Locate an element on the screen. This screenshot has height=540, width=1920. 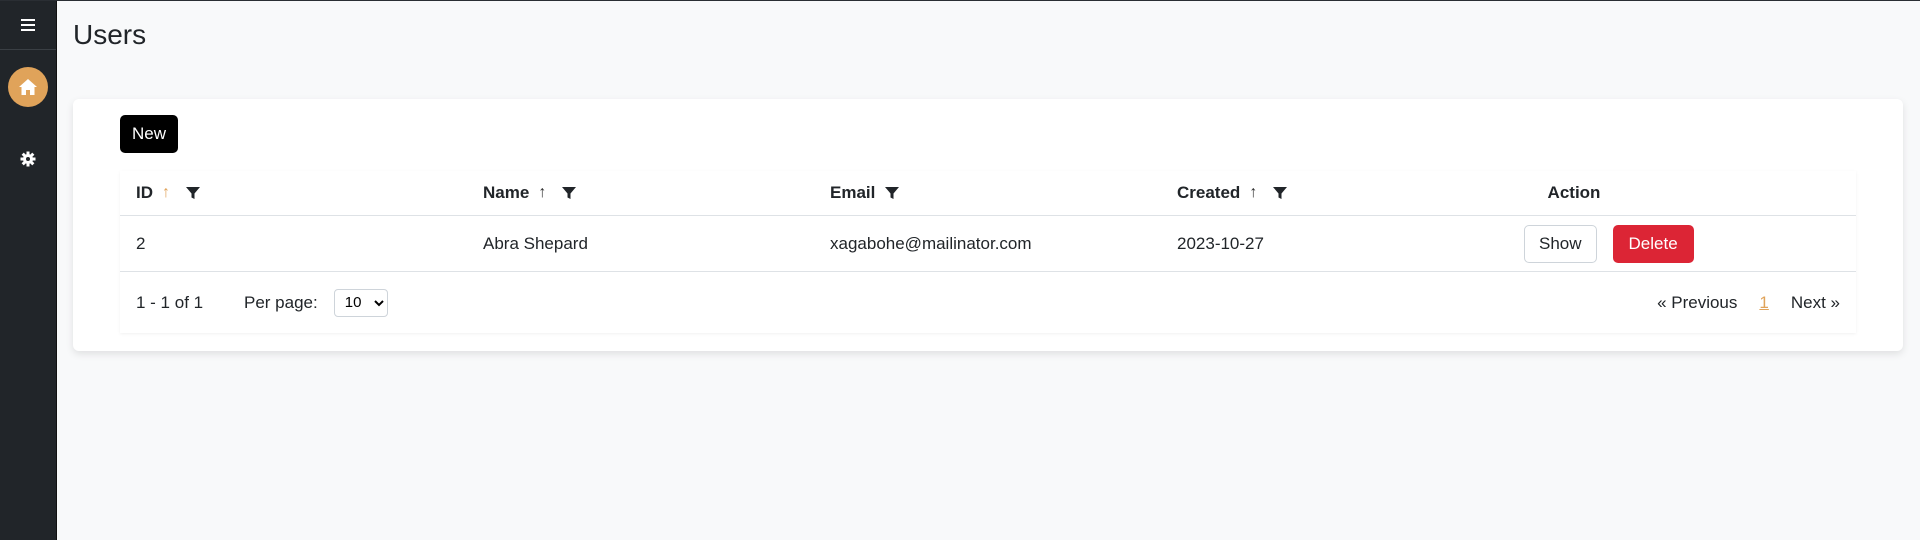
new-user-button: New is located at coordinates (149, 134).